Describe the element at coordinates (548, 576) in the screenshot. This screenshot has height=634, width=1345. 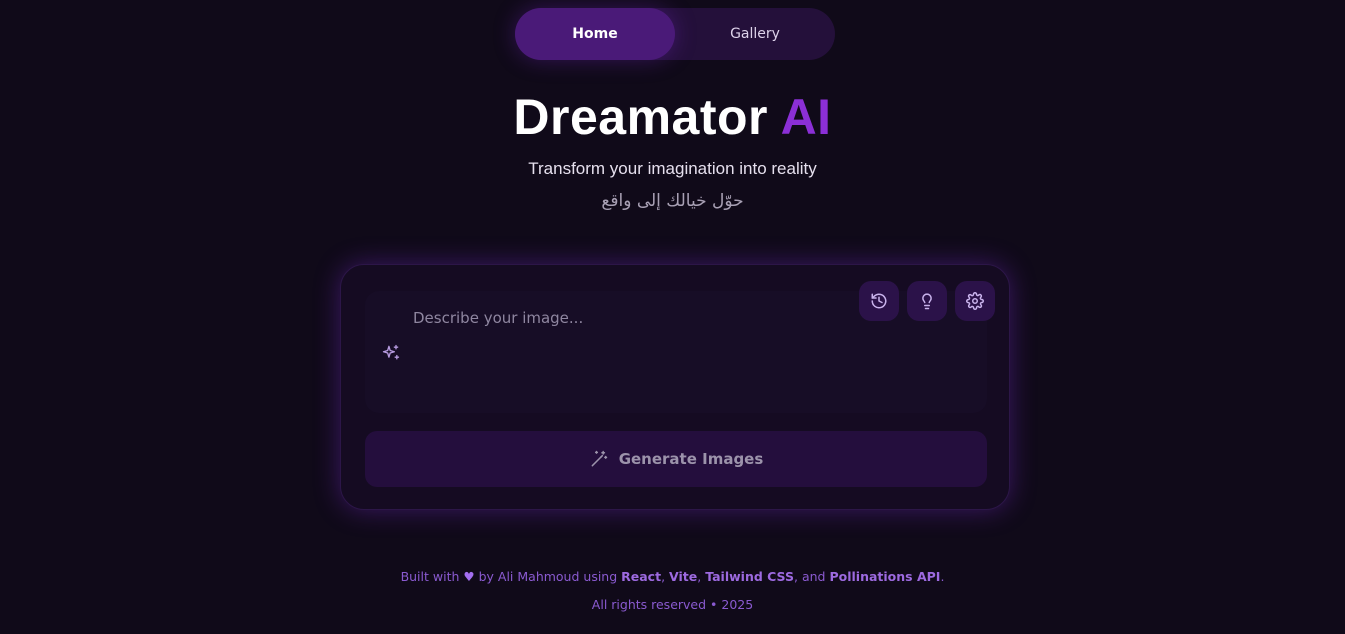
I see `footer-author: by Ali Mahmoud using` at that location.